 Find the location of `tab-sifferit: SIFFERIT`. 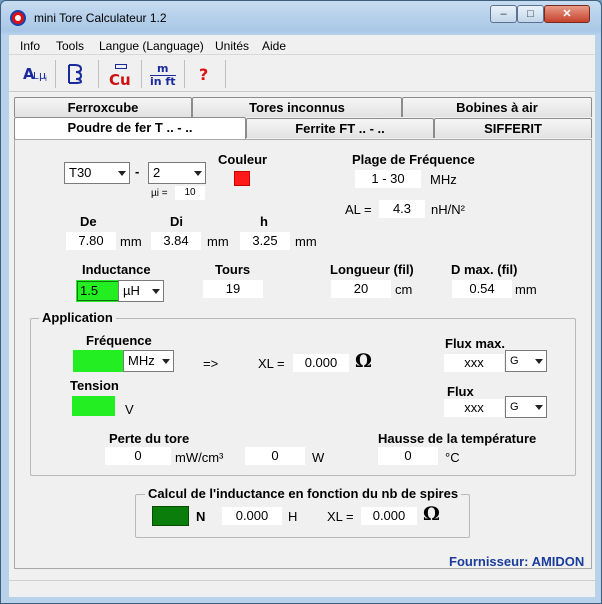

tab-sifferit: SIFFERIT is located at coordinates (513, 128).